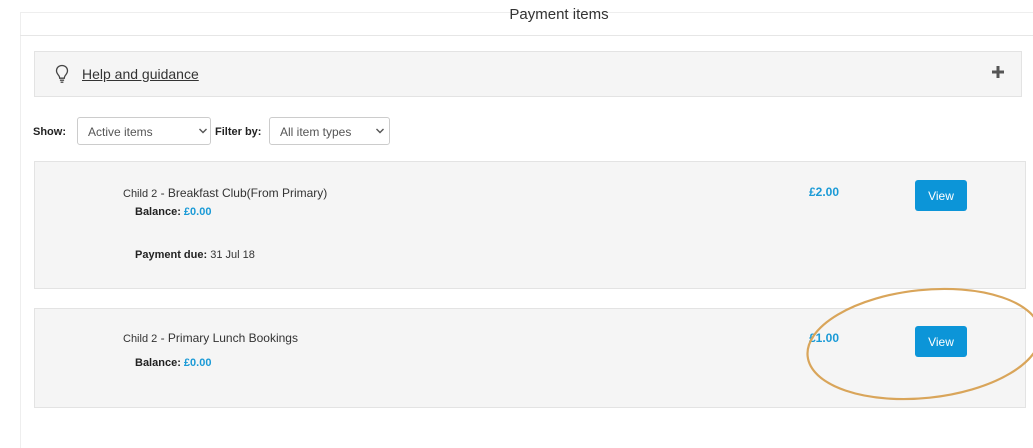 The image size is (1033, 448). What do you see at coordinates (316, 132) in the screenshot?
I see `filter-select-value: All item types` at bounding box center [316, 132].